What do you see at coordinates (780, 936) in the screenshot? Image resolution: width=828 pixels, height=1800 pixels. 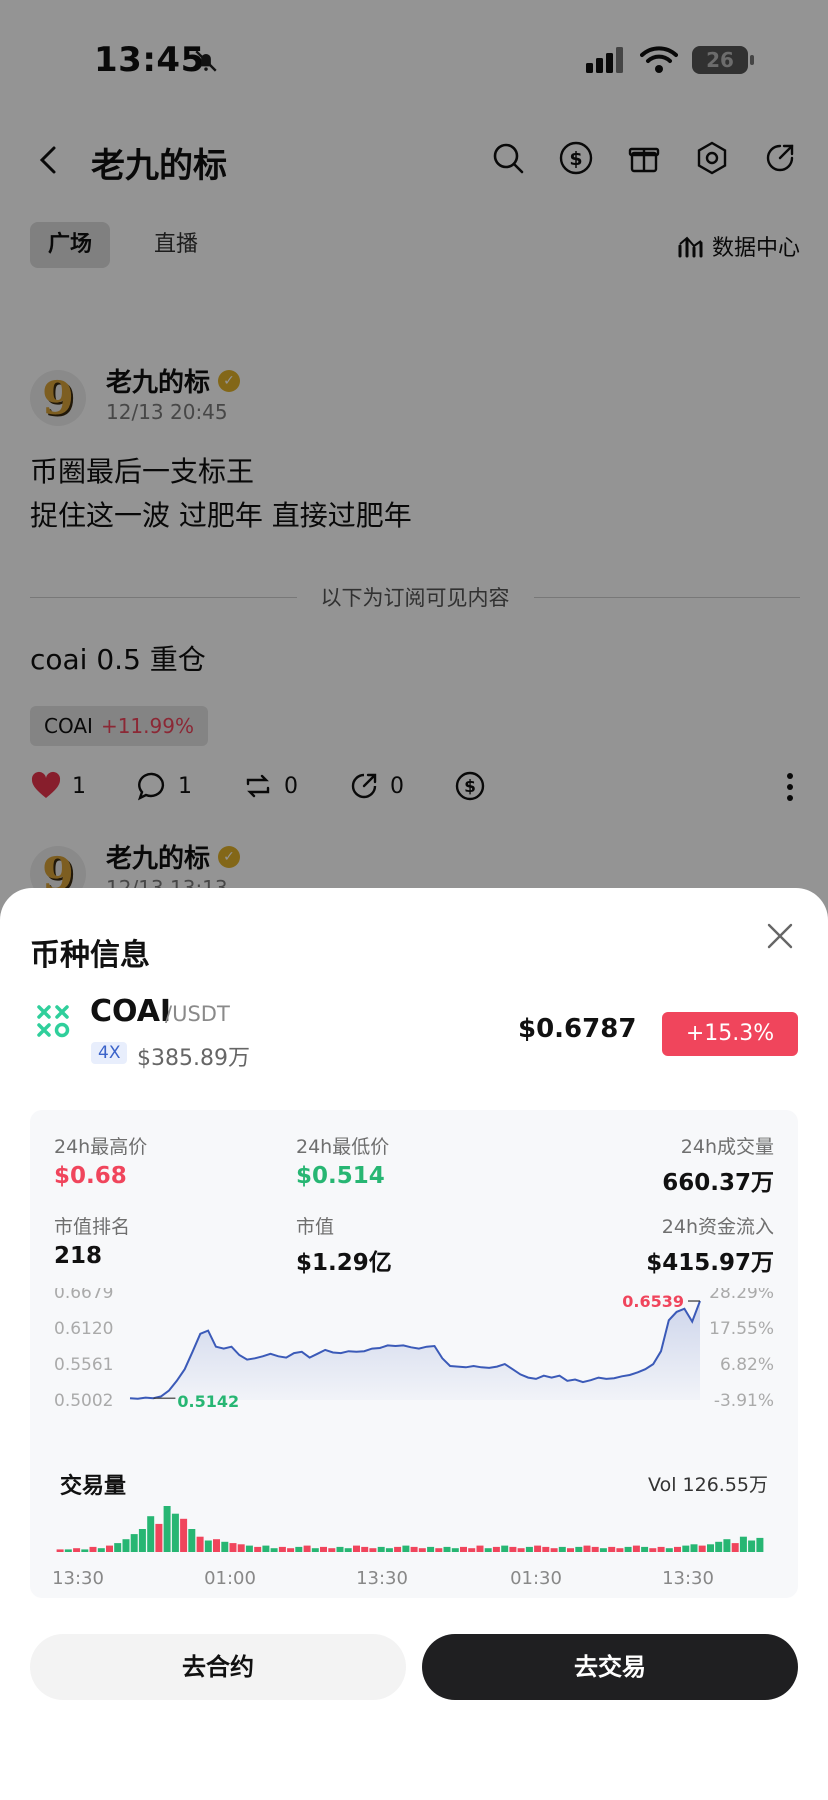 I see `close-icon` at bounding box center [780, 936].